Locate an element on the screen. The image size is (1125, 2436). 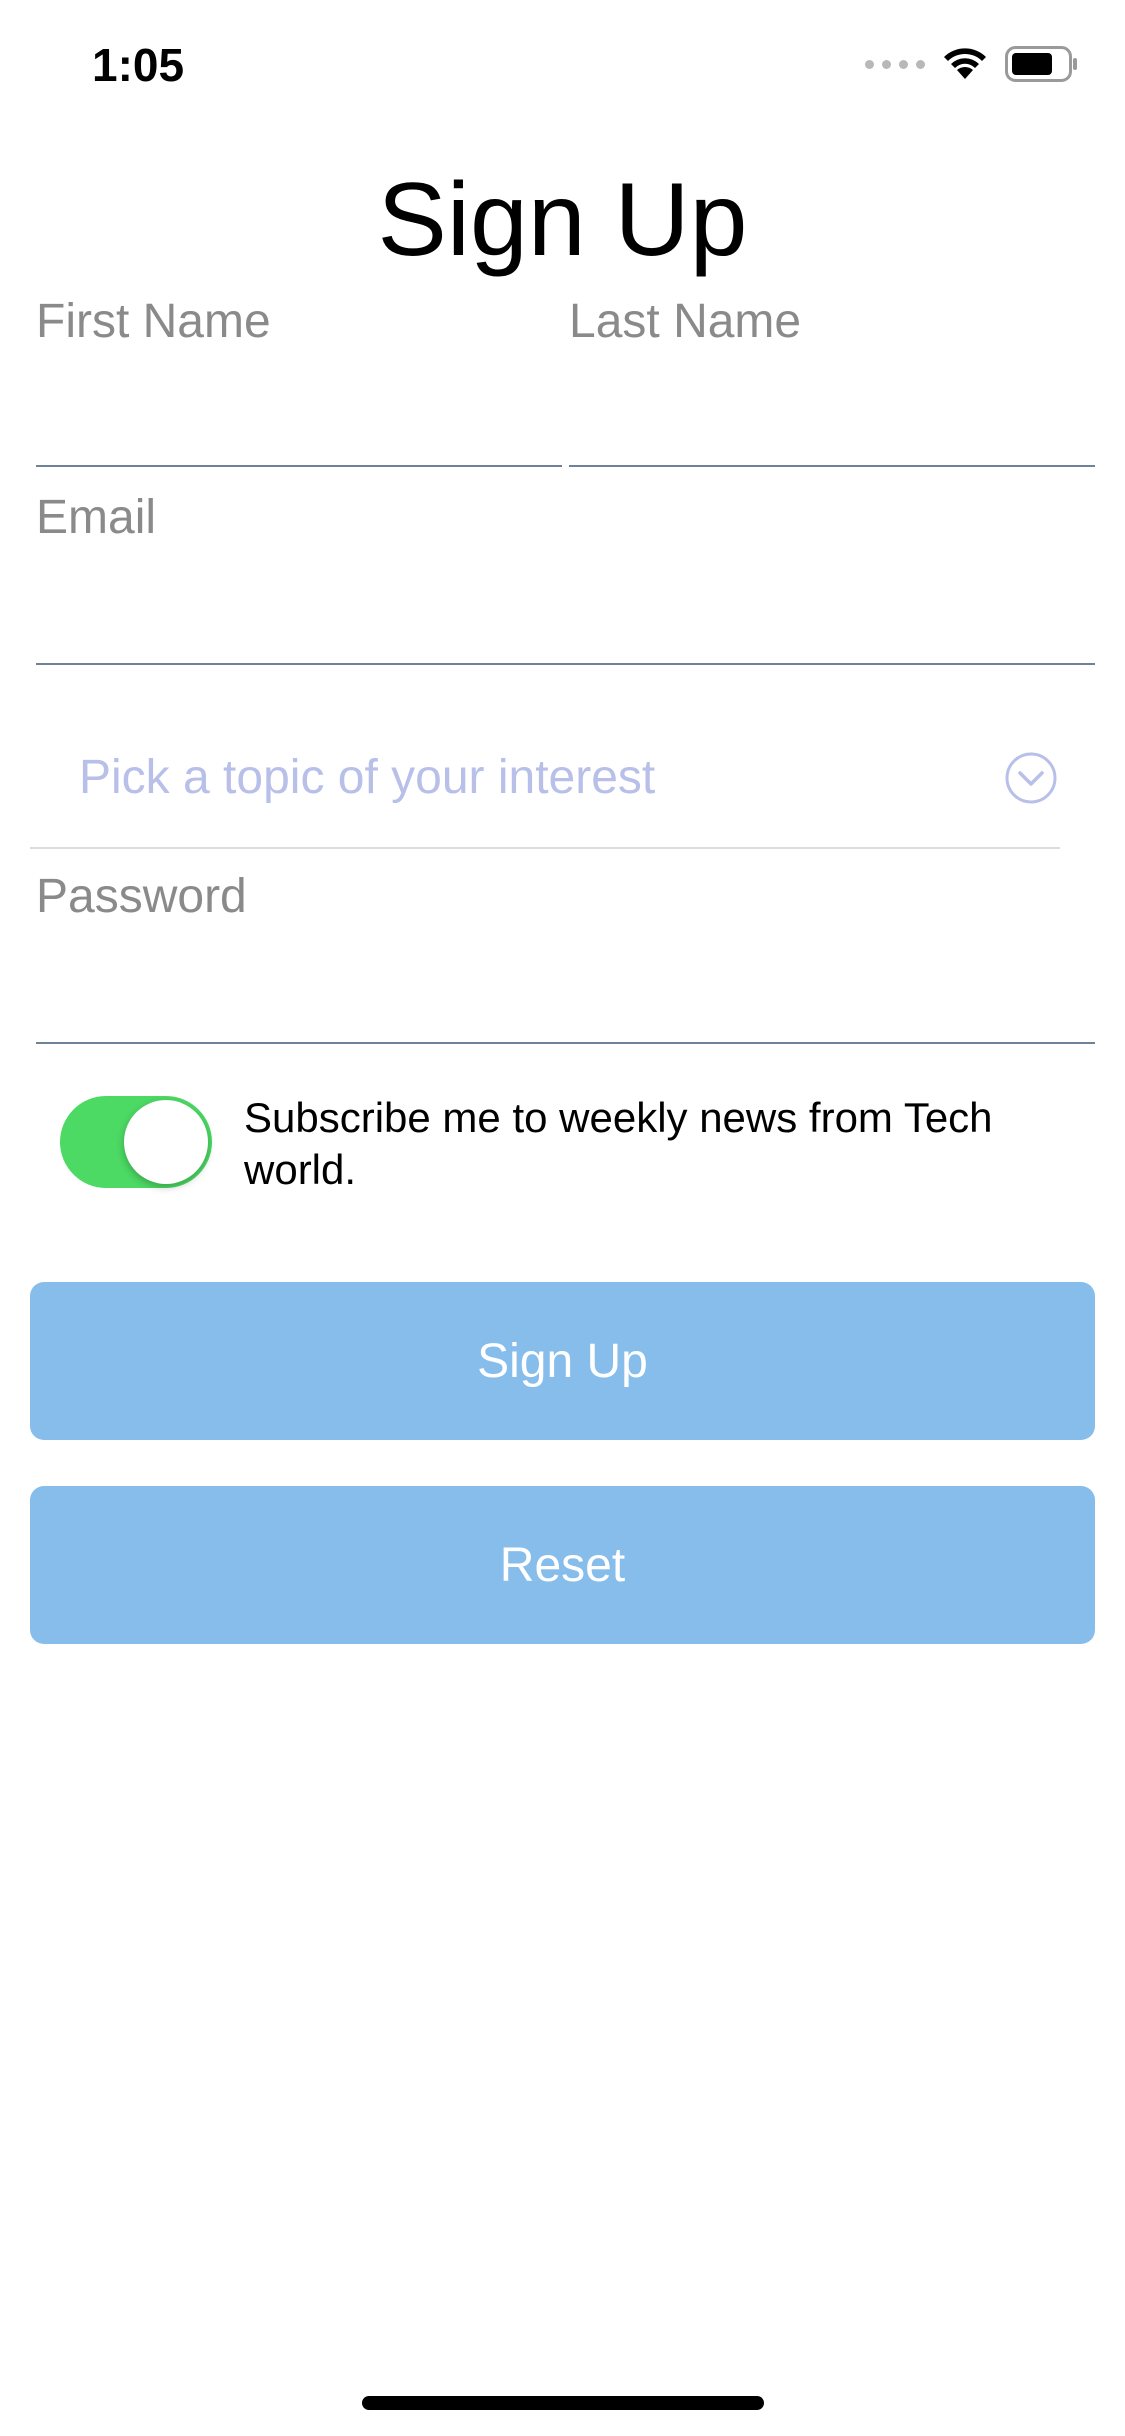
email-field is located at coordinates (565, 664).